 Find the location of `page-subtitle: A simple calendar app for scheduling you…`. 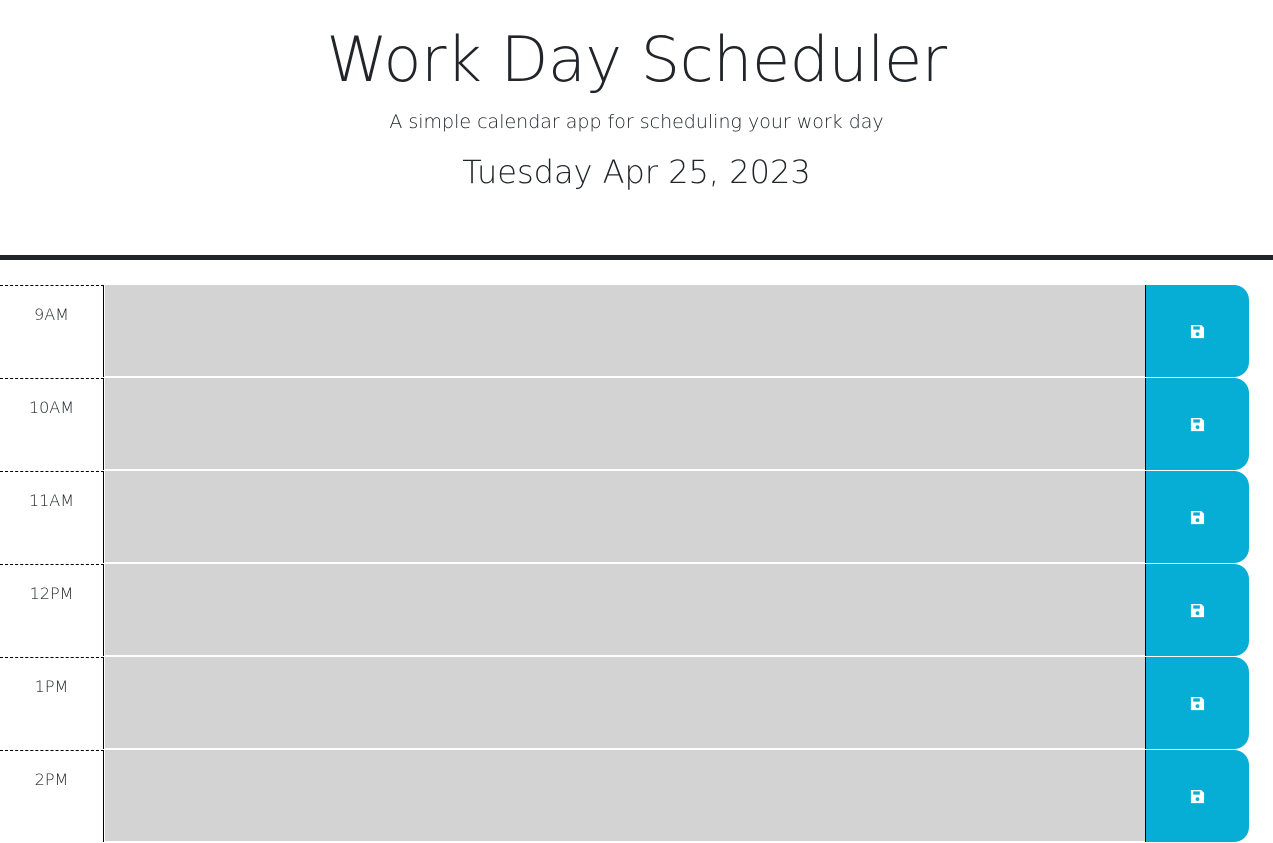

page-subtitle: A simple calendar app for scheduling you… is located at coordinates (636, 122).